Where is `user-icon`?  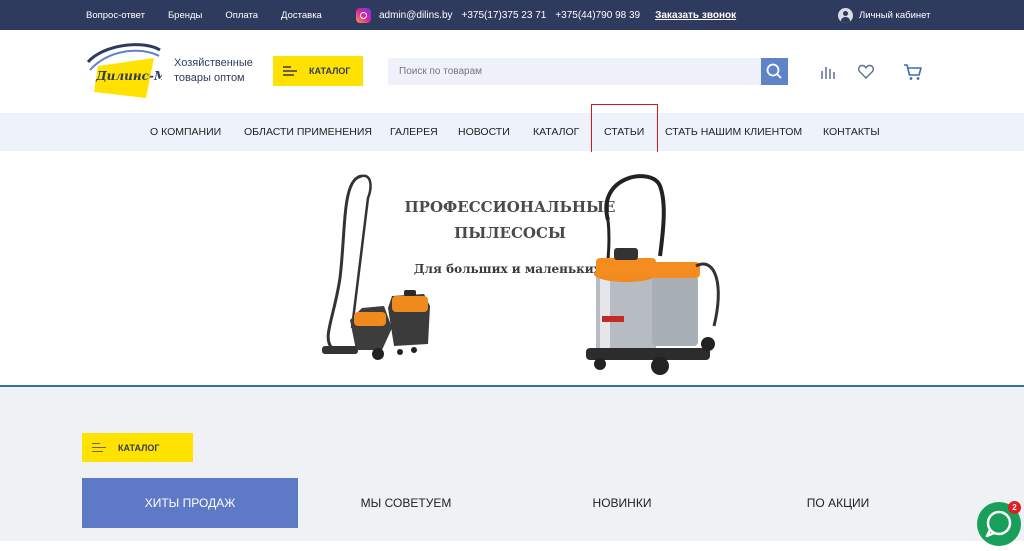 user-icon is located at coordinates (845, 15).